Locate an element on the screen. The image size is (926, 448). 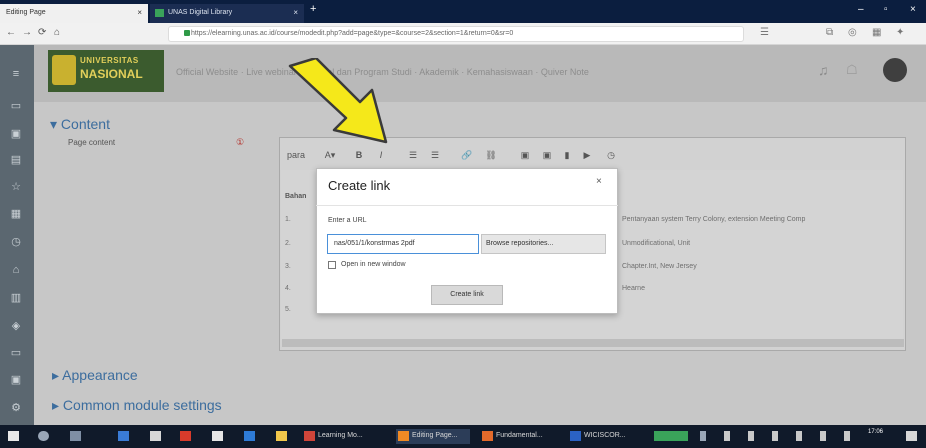
mail-icon is located at coordinates (217, 436).